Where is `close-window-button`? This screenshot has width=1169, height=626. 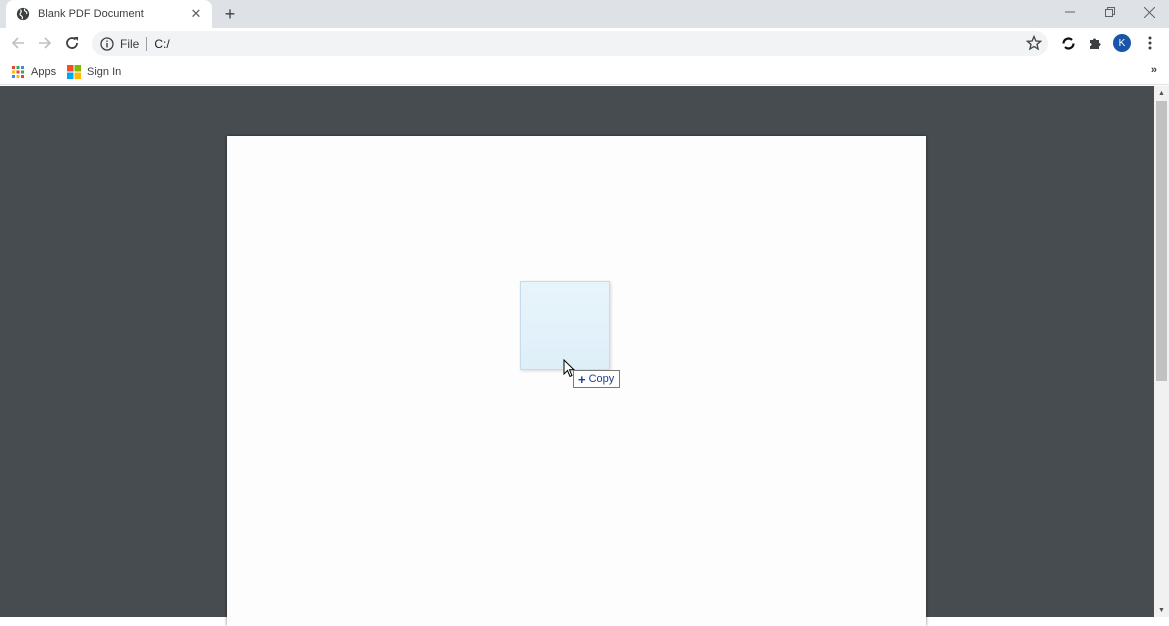
close-window-button is located at coordinates (1149, 12).